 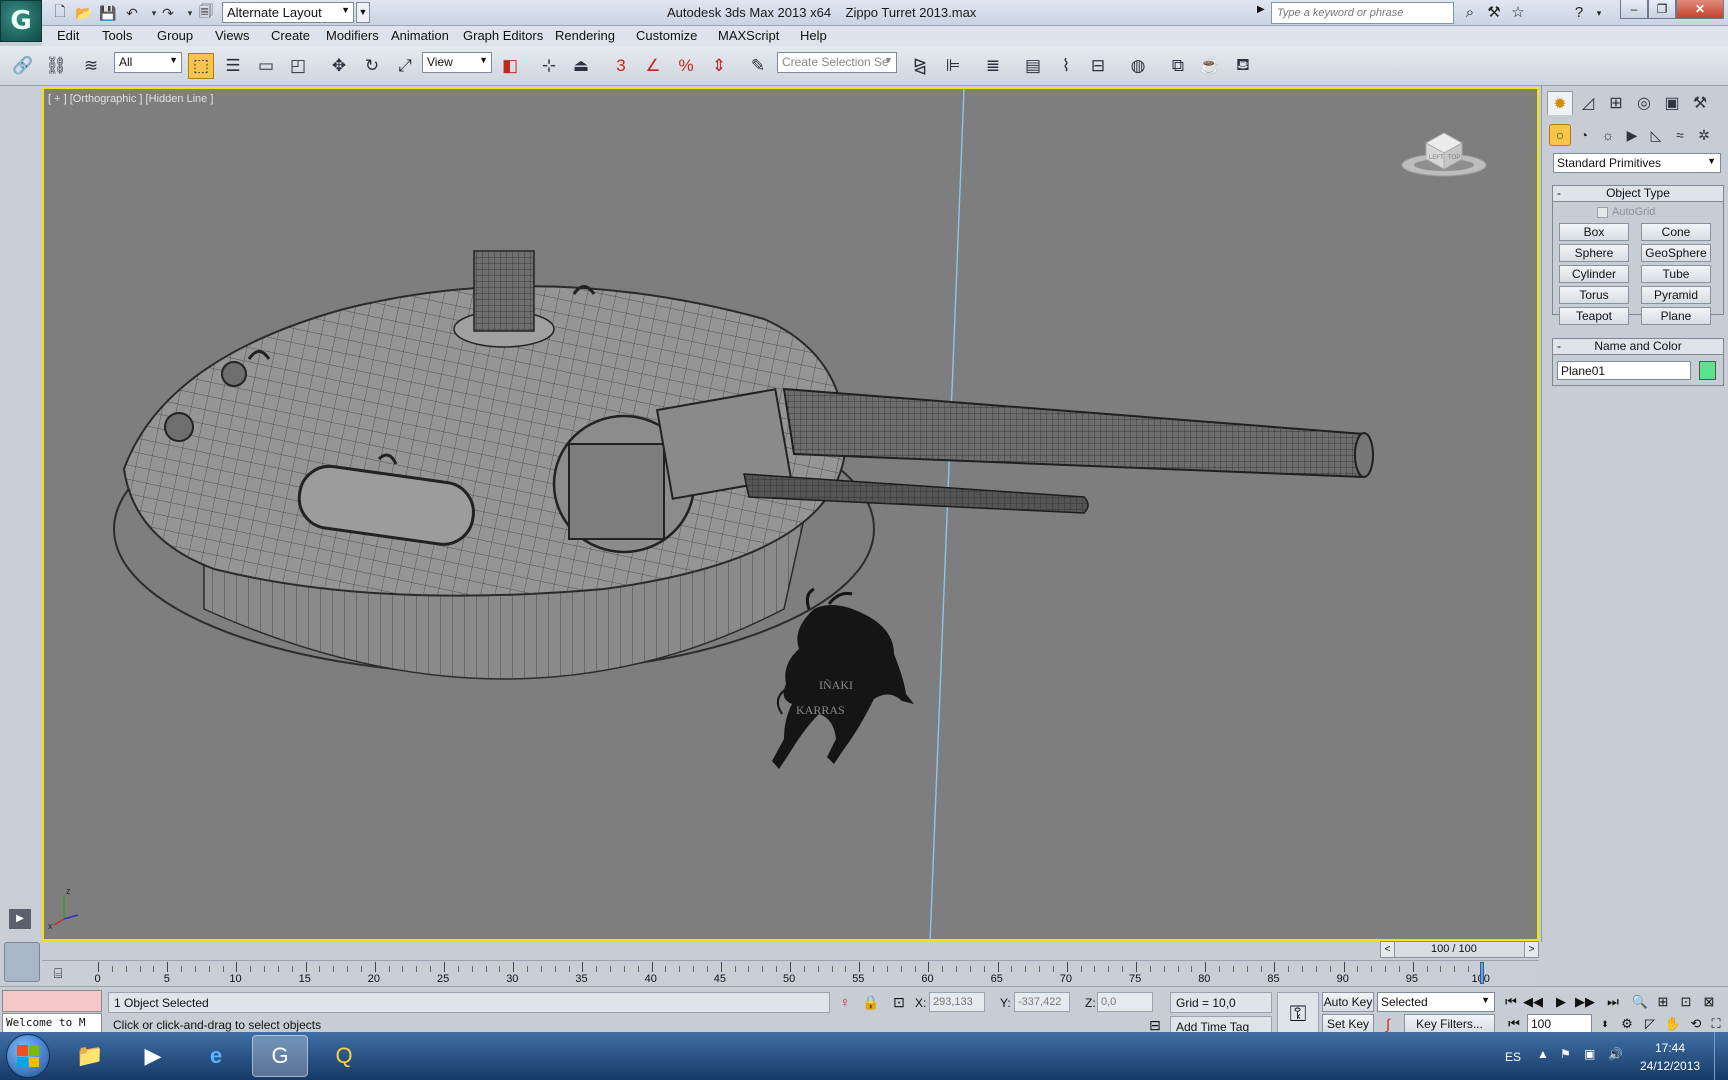 What do you see at coordinates (1042, 1002) in the screenshot?
I see `y-coordinate-field: -337,422` at bounding box center [1042, 1002].